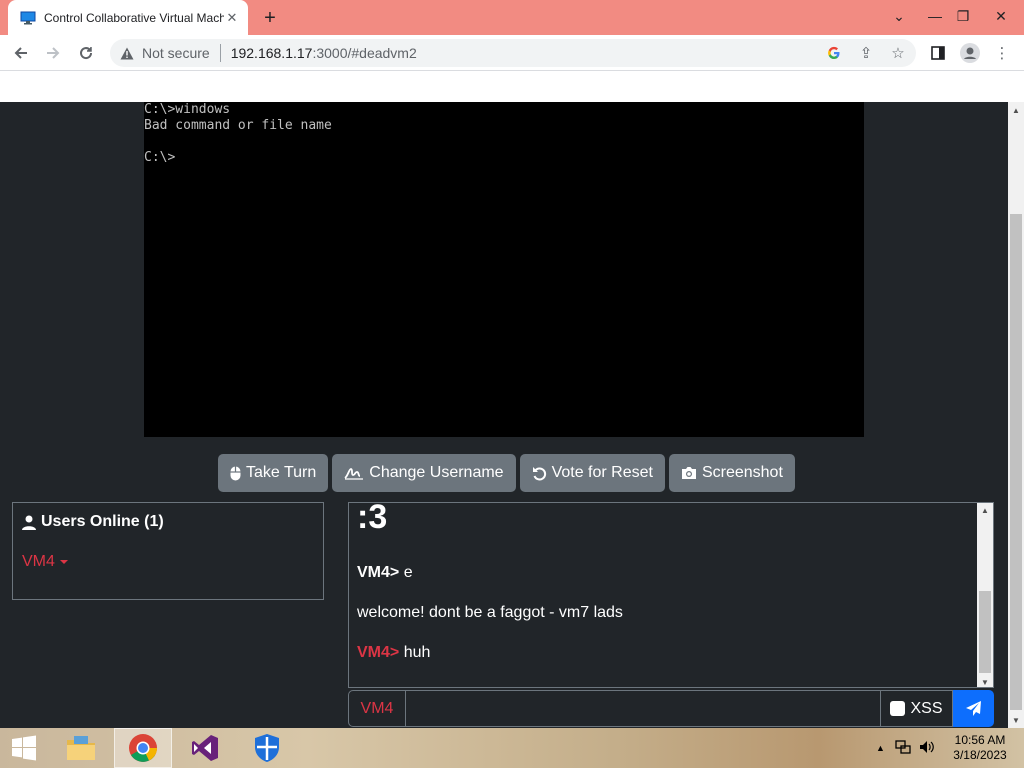 The height and width of the screenshot is (768, 1024). I want to click on user-icon, so click(29, 522).